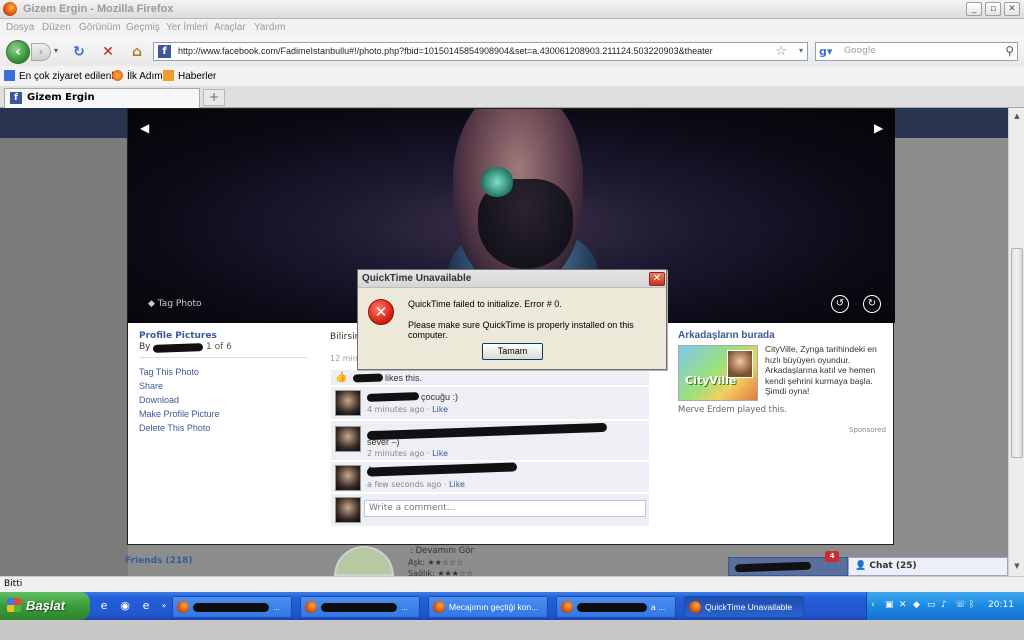 This screenshot has width=1024, height=640. I want to click on rss-icon, so click(168, 75).